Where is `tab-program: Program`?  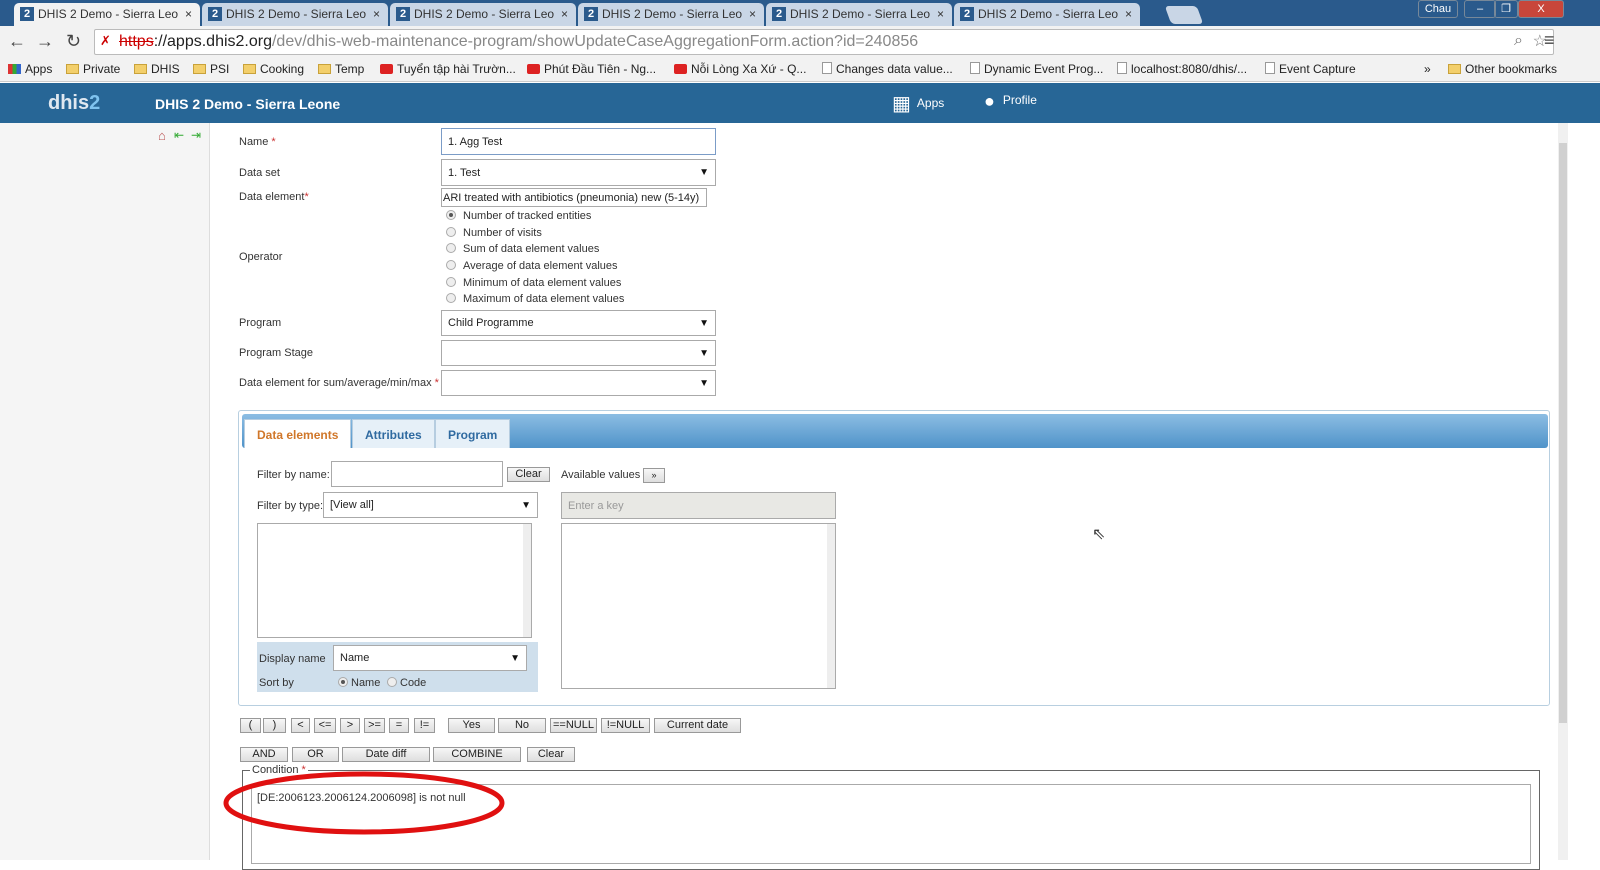
tab-program: Program is located at coordinates (473, 433).